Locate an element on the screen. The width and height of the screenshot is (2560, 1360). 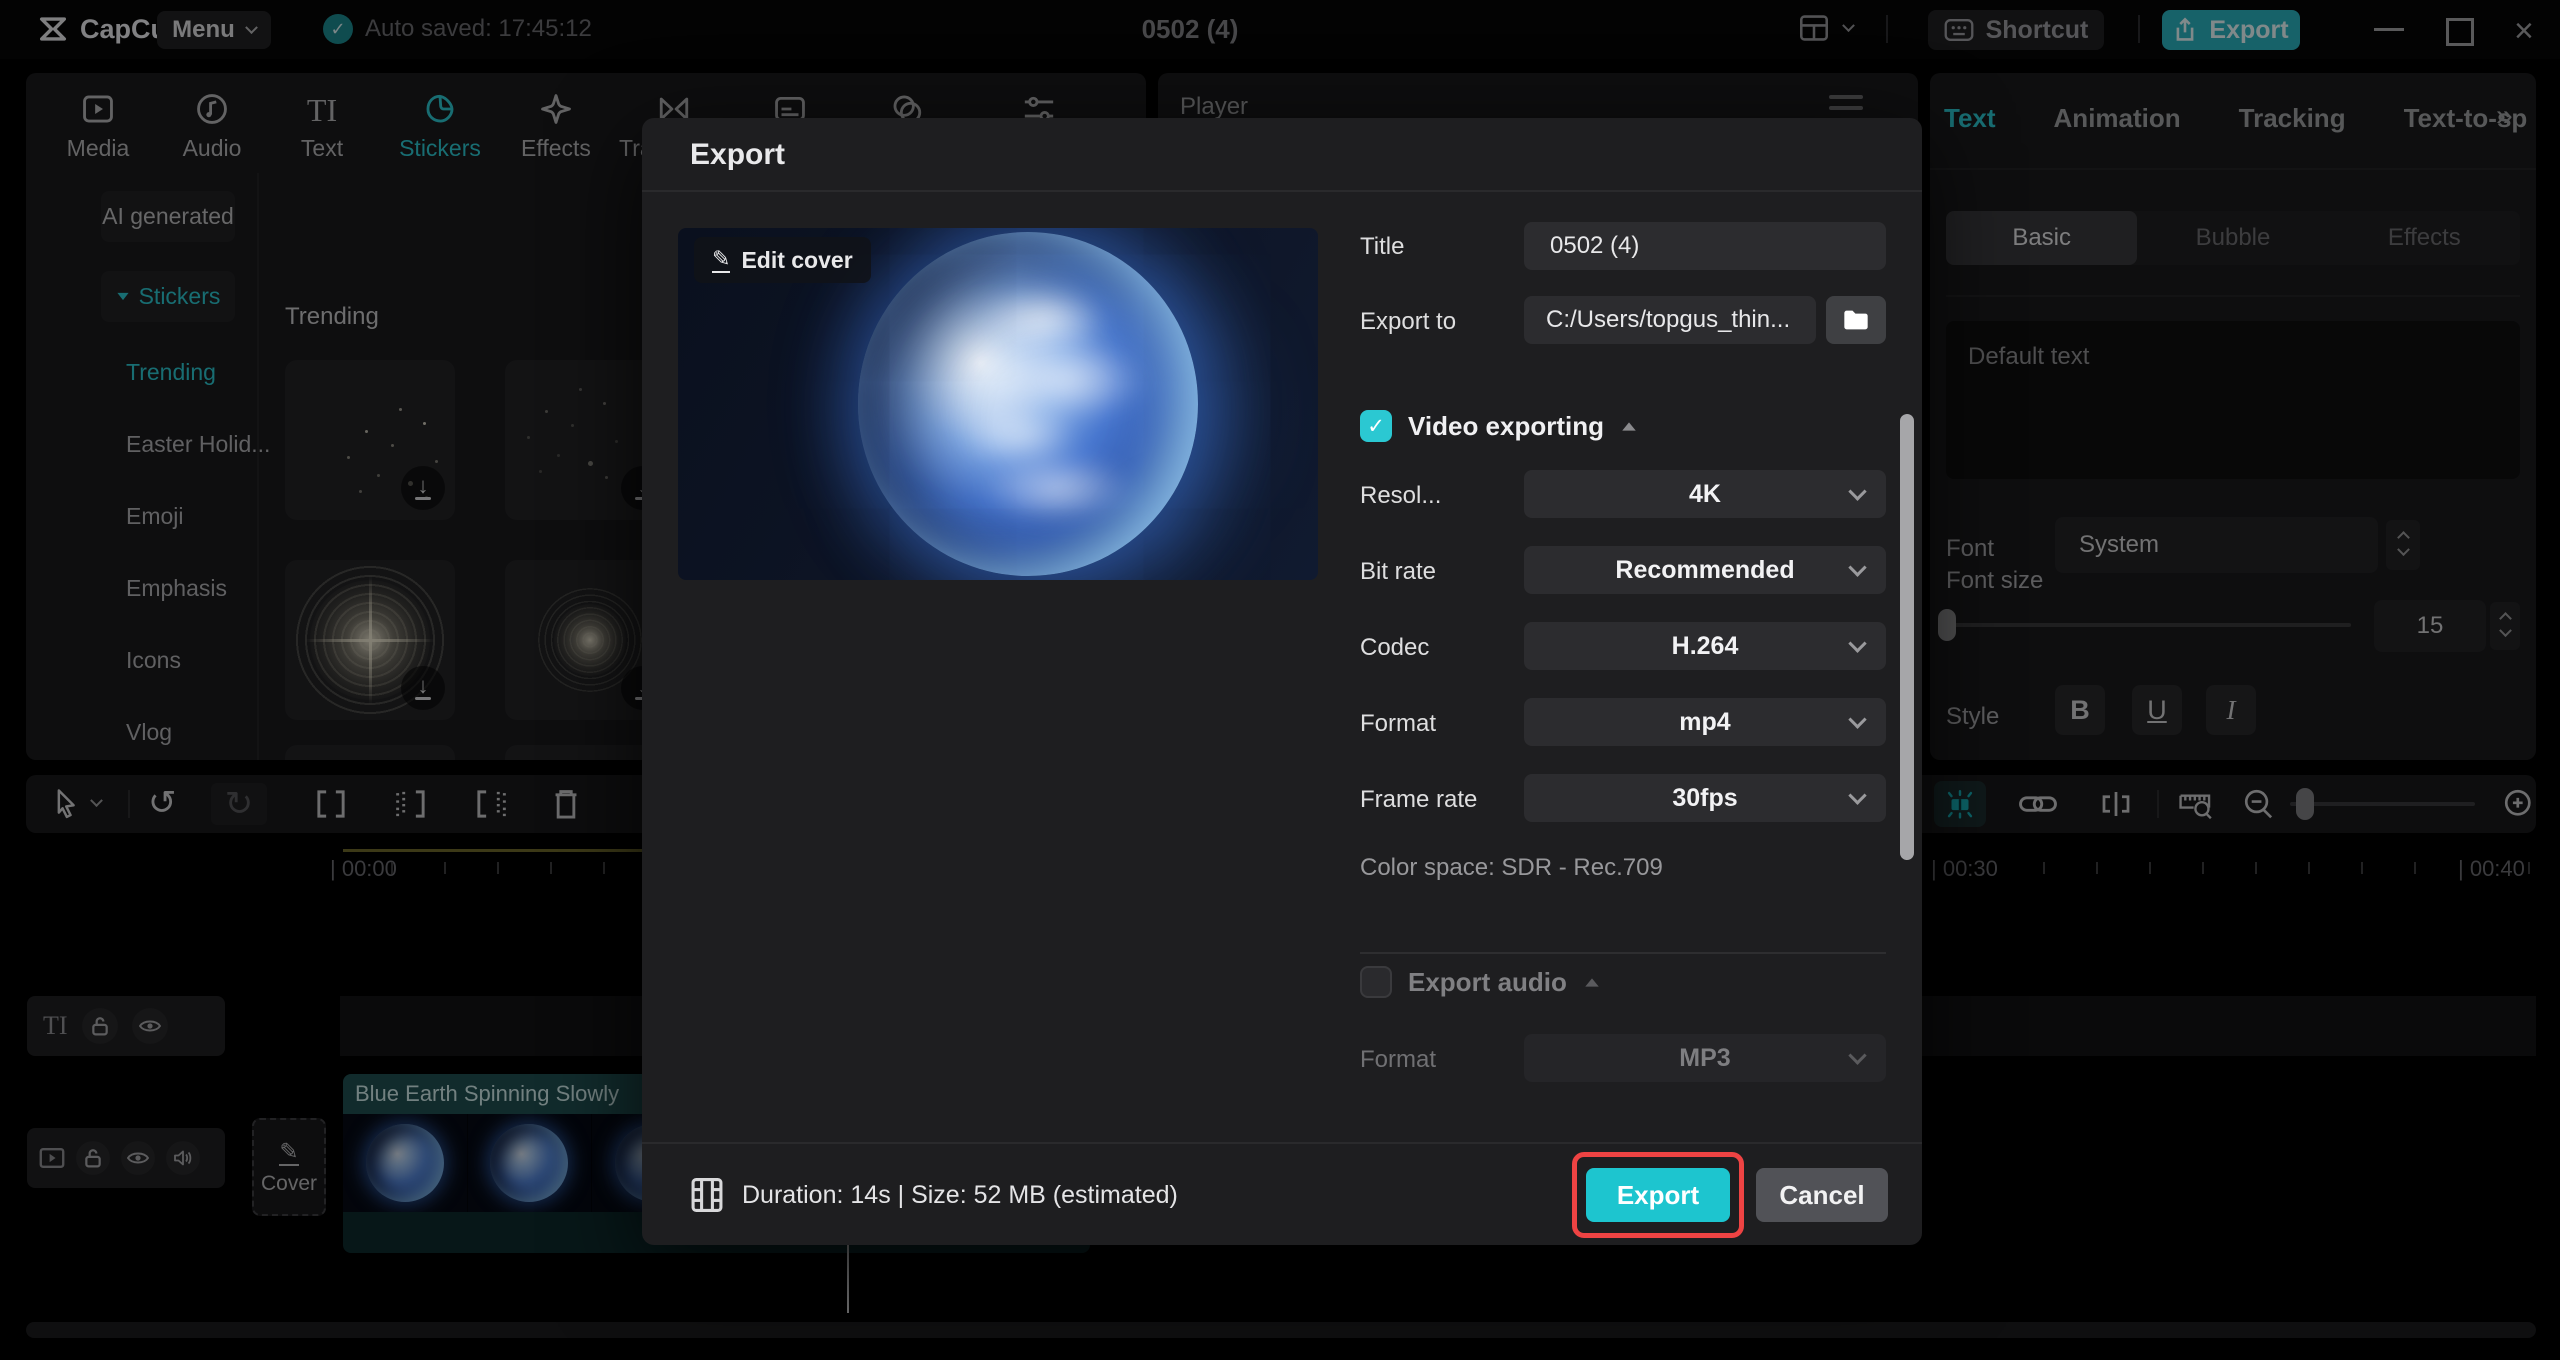
format-value: mp4 is located at coordinates (1705, 721).